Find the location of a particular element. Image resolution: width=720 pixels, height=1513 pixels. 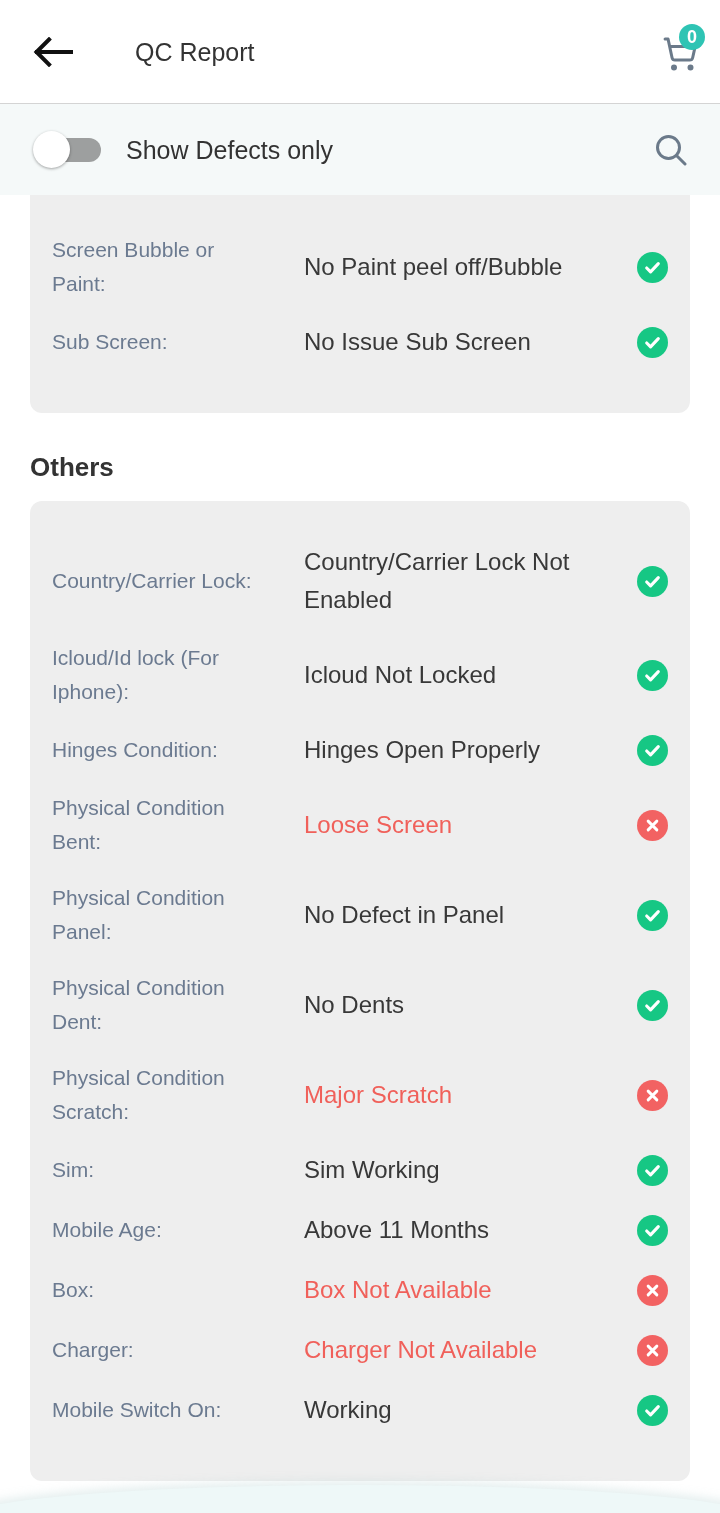

toggle-switch is located at coordinates (67, 149).